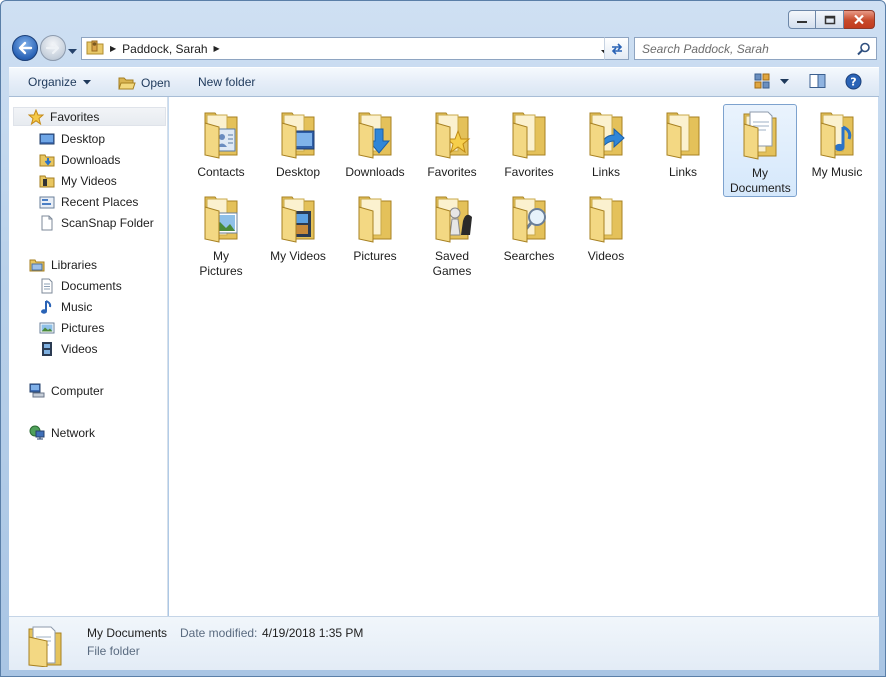 The height and width of the screenshot is (677, 886). What do you see at coordinates (864, 50) in the screenshot?
I see `search-icon` at bounding box center [864, 50].